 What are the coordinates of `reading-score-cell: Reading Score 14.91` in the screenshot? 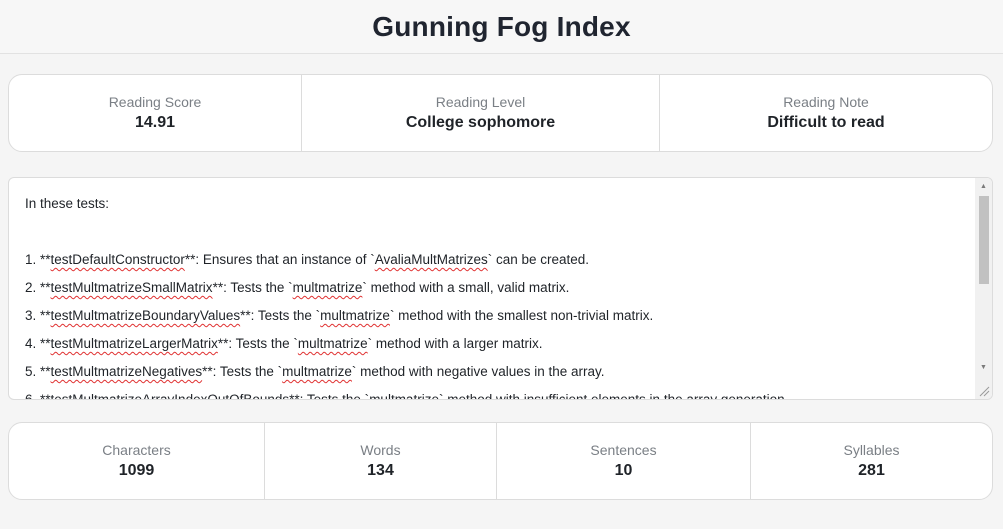 It's located at (155, 113).